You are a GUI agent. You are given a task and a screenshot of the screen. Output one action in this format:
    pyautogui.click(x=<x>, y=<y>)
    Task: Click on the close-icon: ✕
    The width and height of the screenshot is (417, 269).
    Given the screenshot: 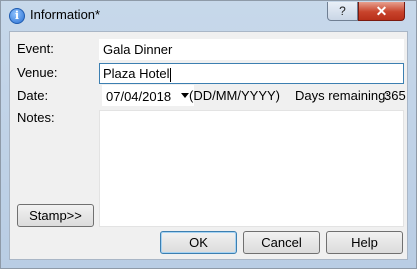 What is the action you would take?
    pyautogui.click(x=381, y=11)
    